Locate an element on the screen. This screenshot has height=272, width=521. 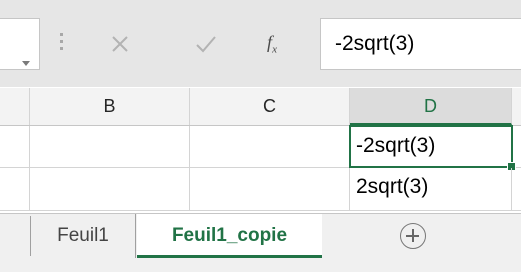
enter-button is located at coordinates (206, 44).